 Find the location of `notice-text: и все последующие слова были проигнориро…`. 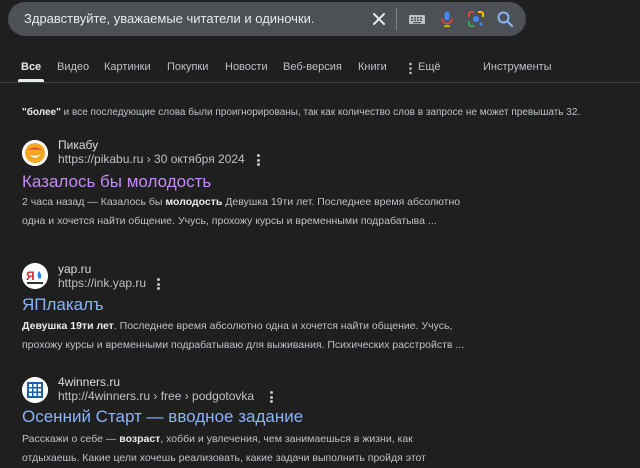

notice-text: и все последующие слова были проигнориро… is located at coordinates (320, 112).